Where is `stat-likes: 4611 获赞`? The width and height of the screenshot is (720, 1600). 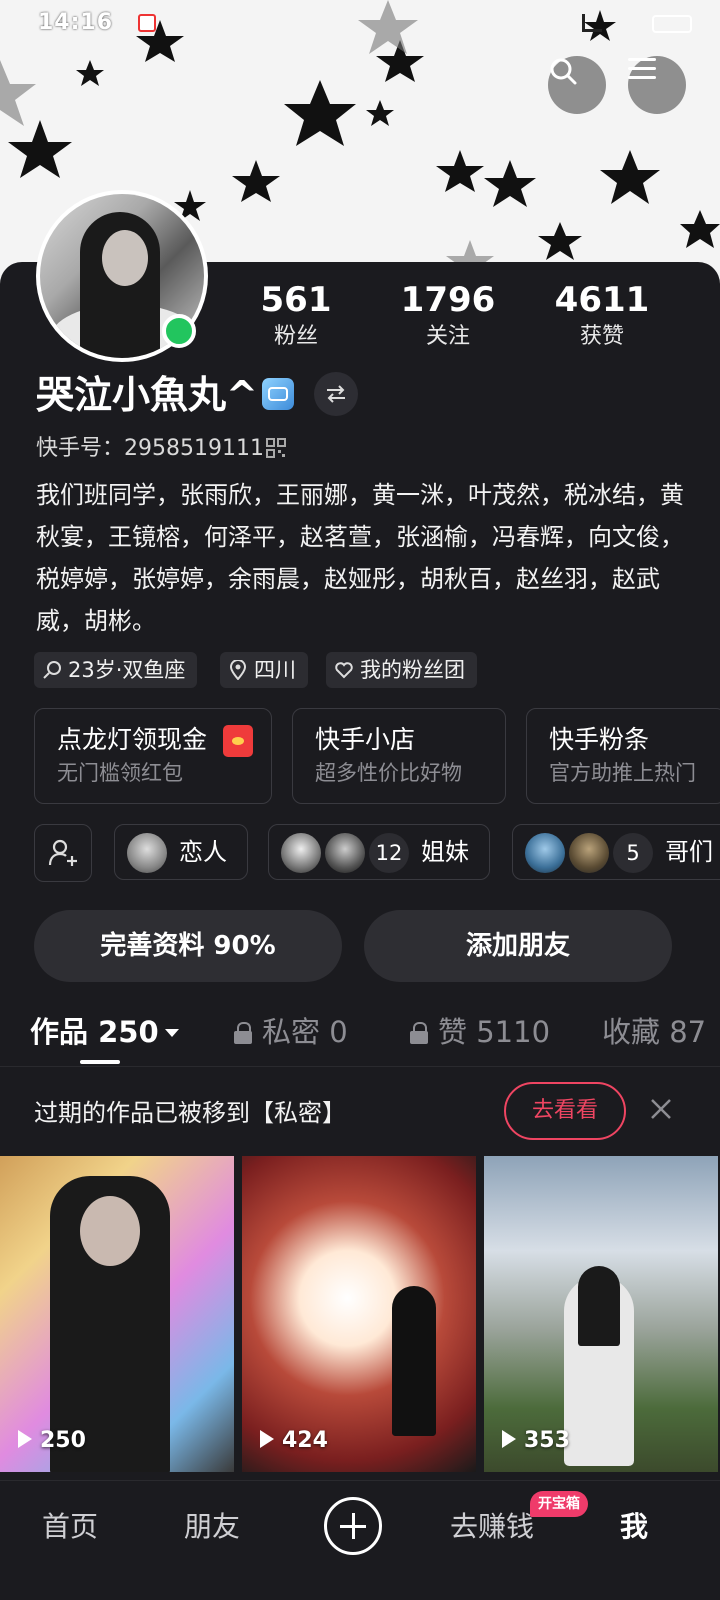 stat-likes: 4611 获赞 is located at coordinates (602, 317).